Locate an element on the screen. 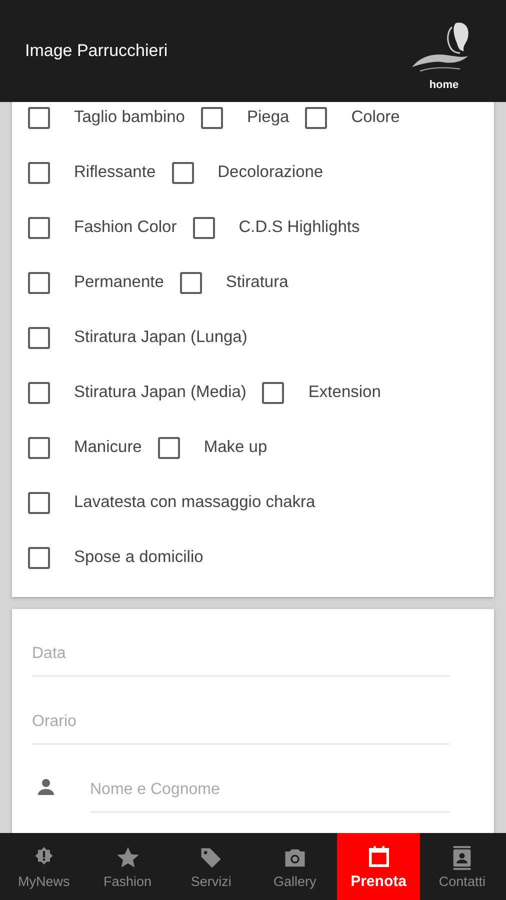 The height and width of the screenshot is (900, 506). nav-tab: Servizi is located at coordinates (211, 866).